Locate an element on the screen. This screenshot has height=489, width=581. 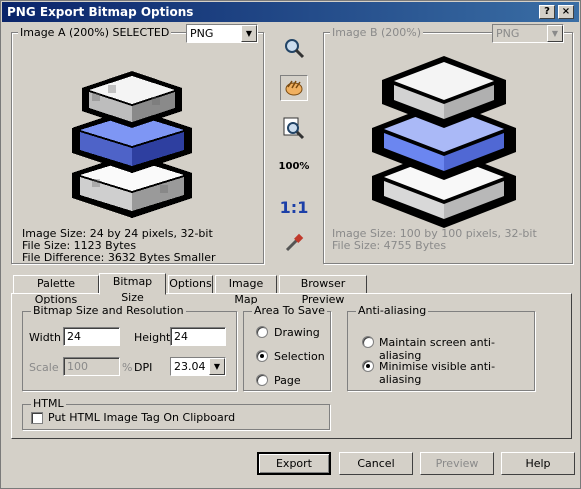
tab-image-map: Image Map is located at coordinates (246, 290).